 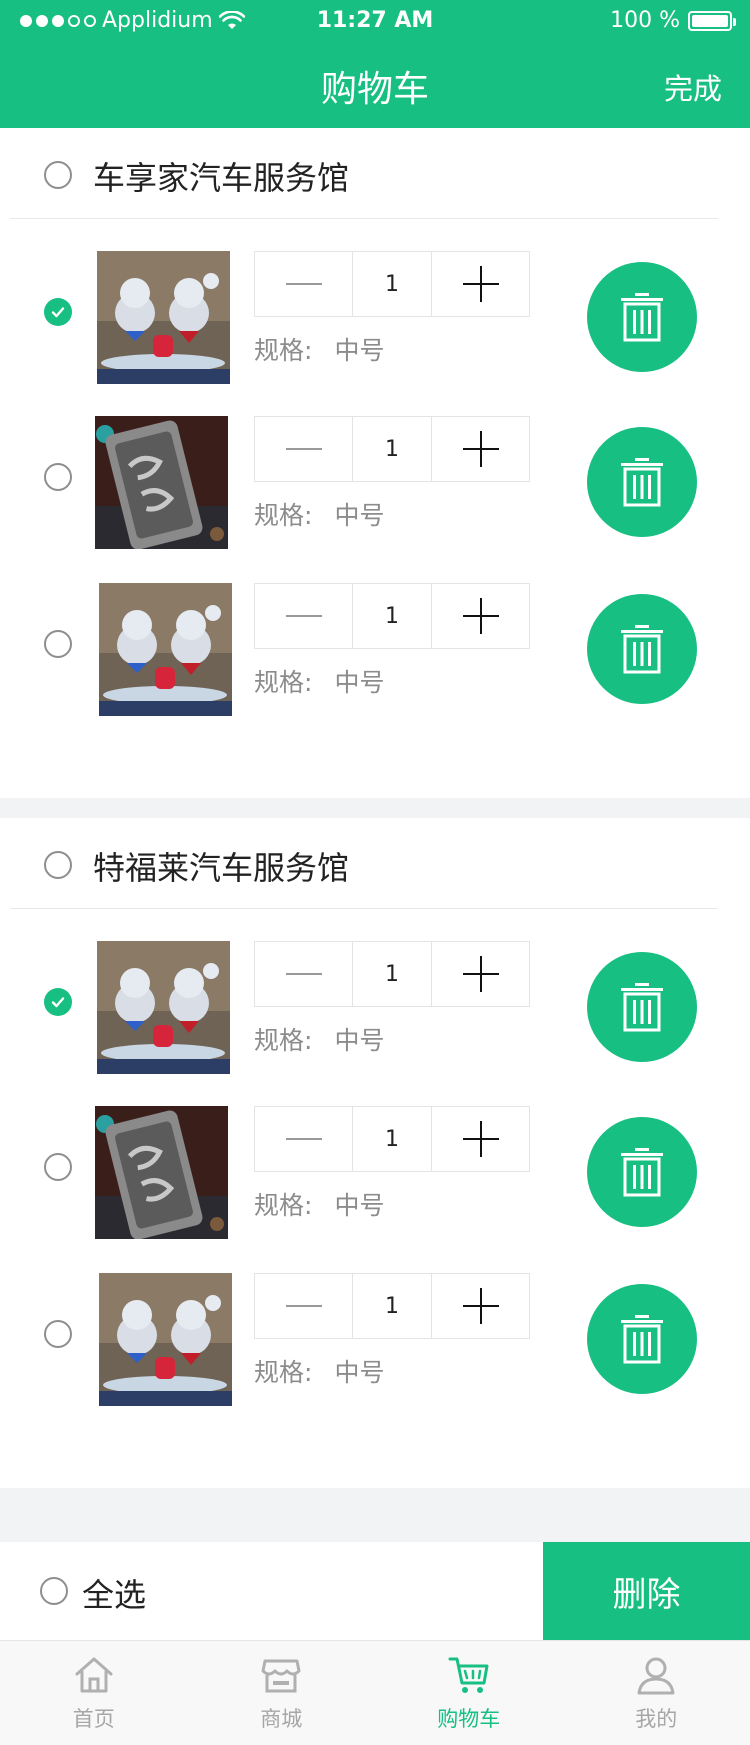 What do you see at coordinates (469, 1719) in the screenshot?
I see `tab-label: 购物车` at bounding box center [469, 1719].